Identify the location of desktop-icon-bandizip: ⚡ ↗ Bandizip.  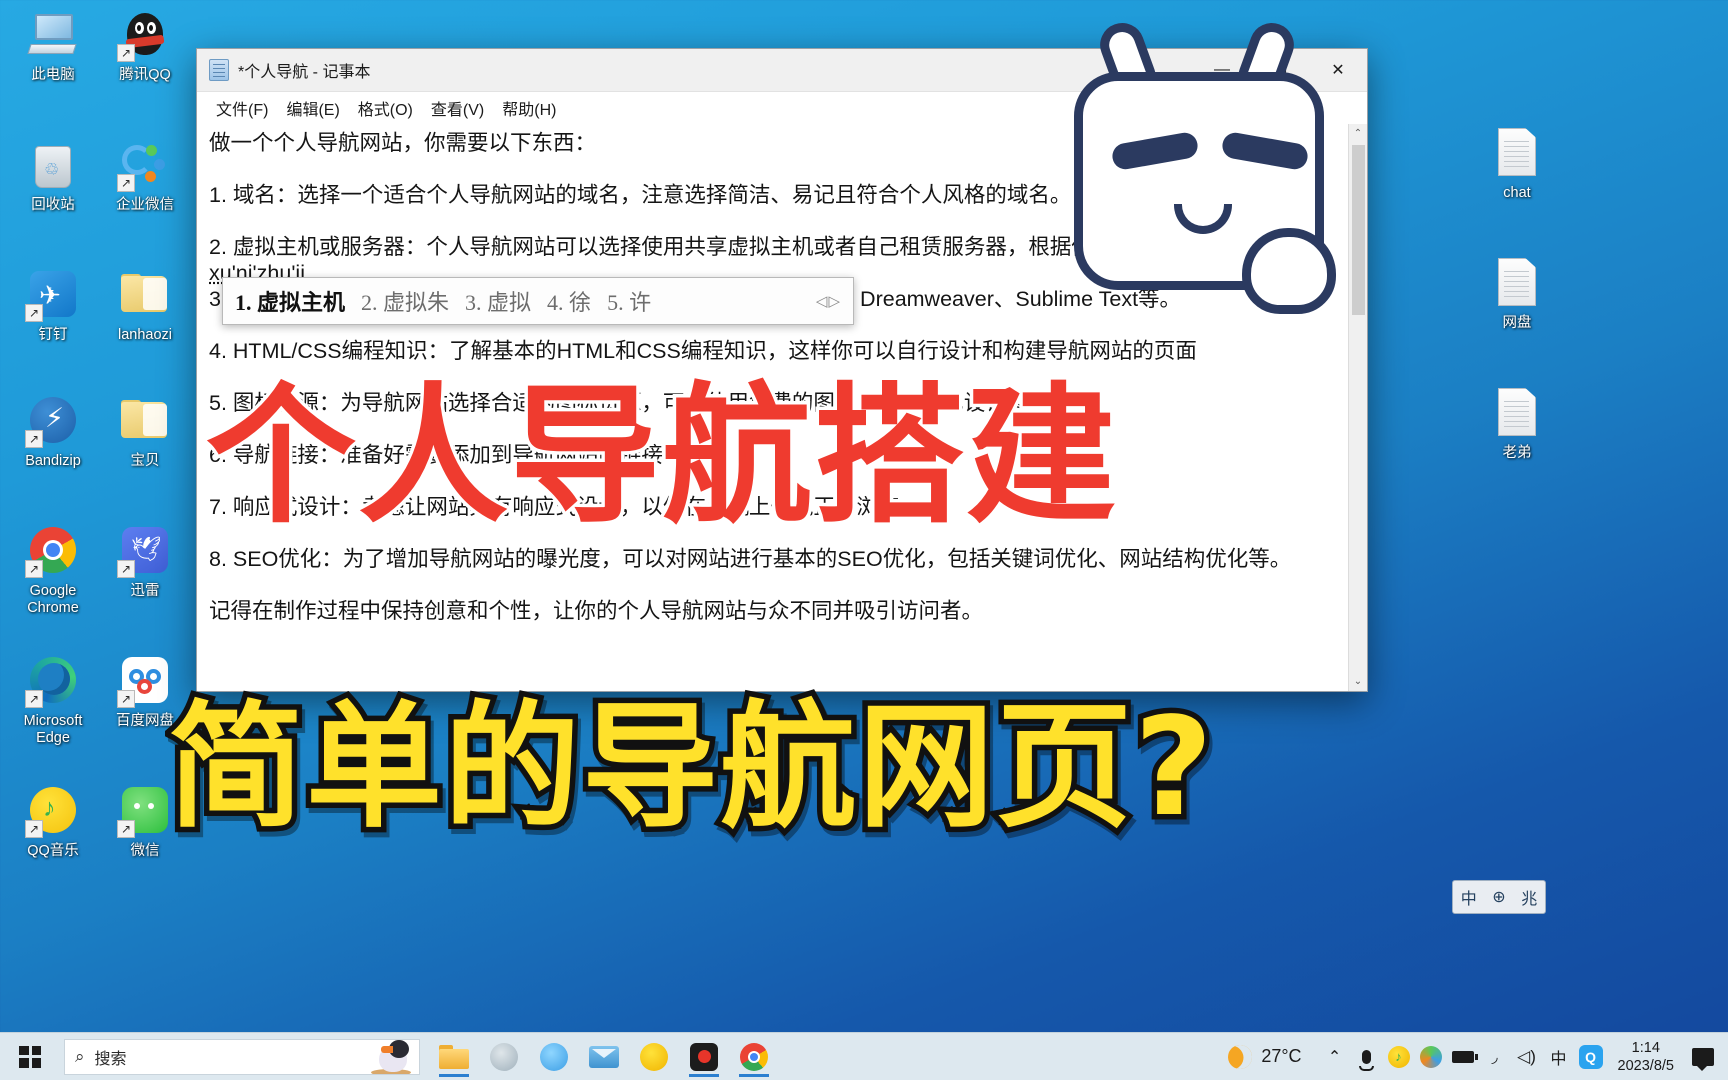
(53, 451).